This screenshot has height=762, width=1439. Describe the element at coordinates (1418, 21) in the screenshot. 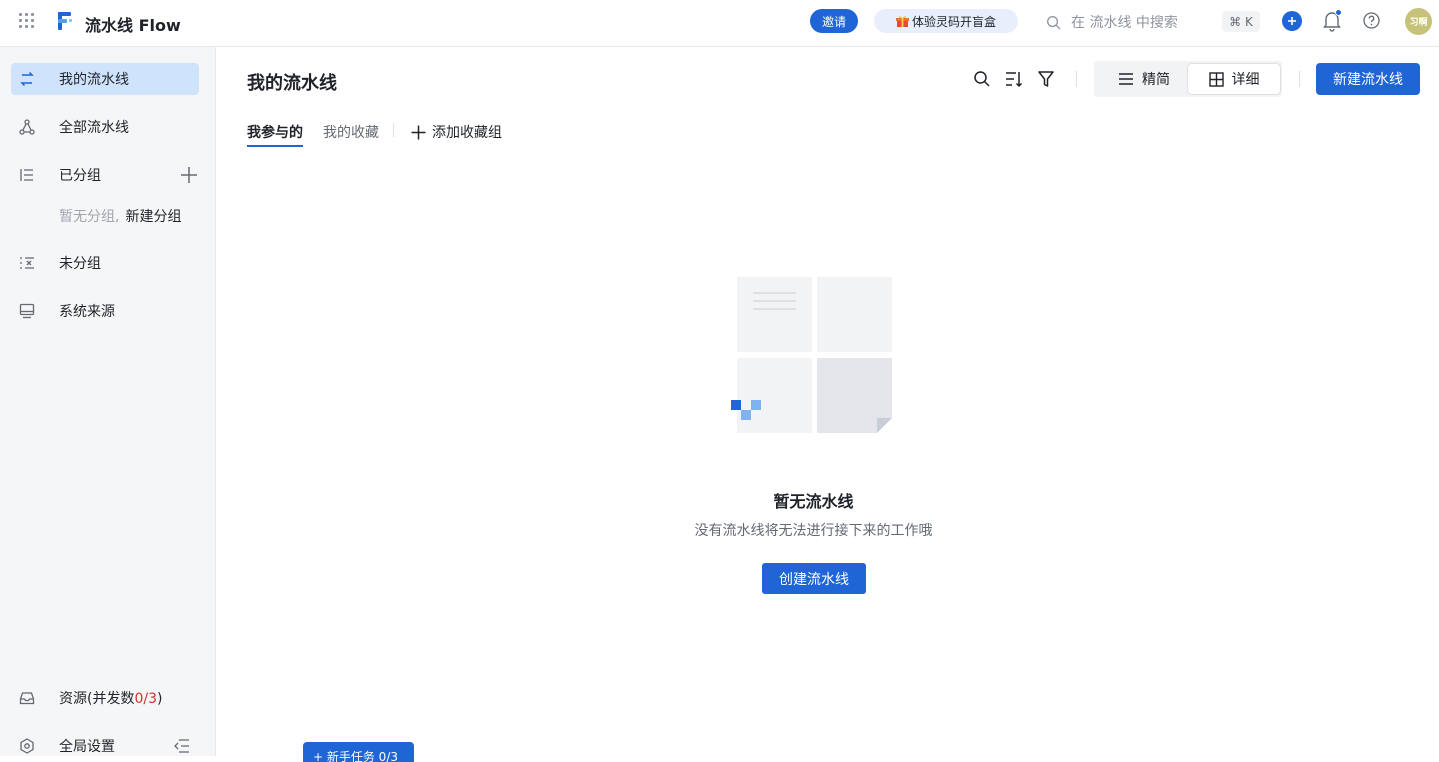

I see `user-avatar: 习啊` at that location.